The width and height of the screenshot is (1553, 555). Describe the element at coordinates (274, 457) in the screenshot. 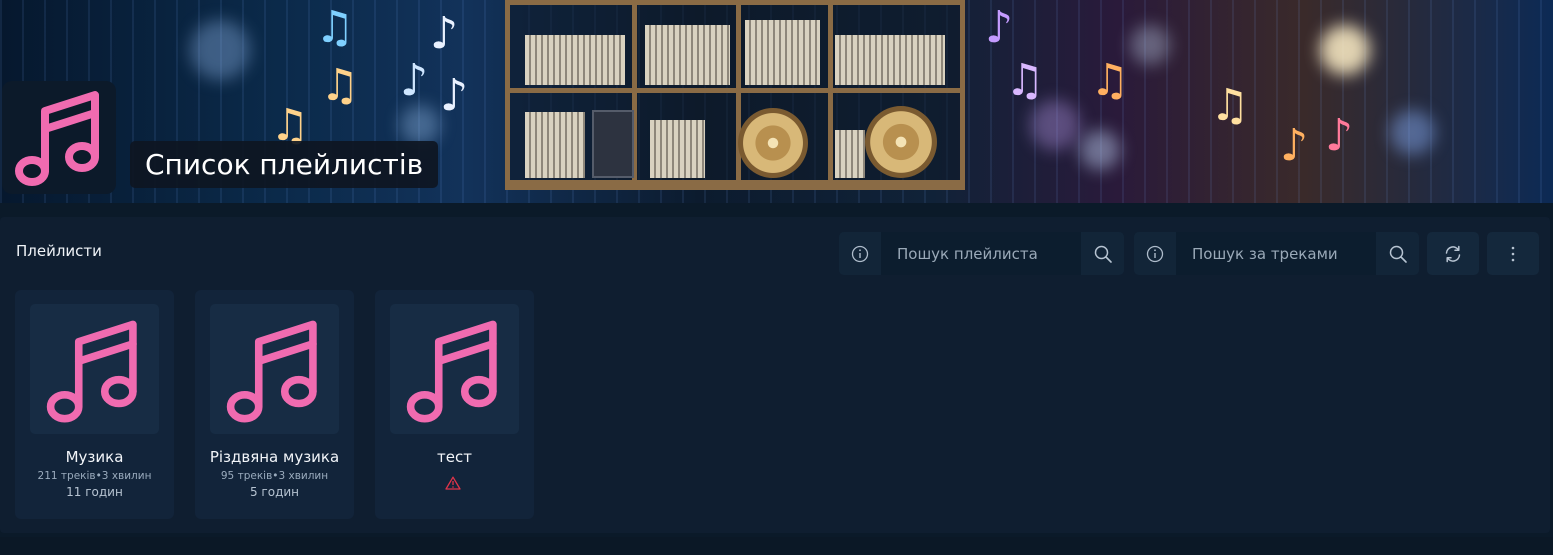

I see `playlist-name: Різдвяна музика` at that location.